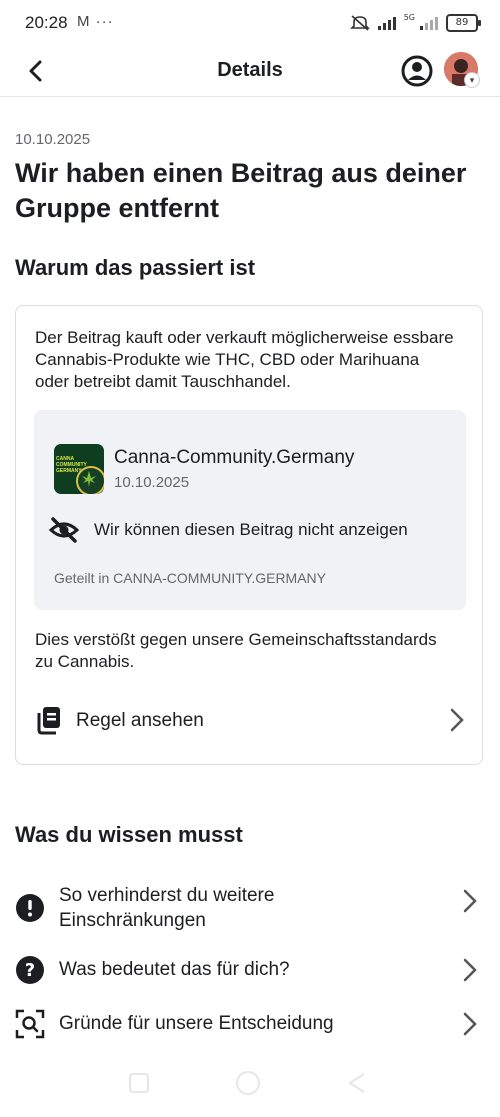 This screenshot has height=1117, width=500. I want to click on list-item-decision-reasons: Gründe für unsere Entscheidung, so click(250, 1024).